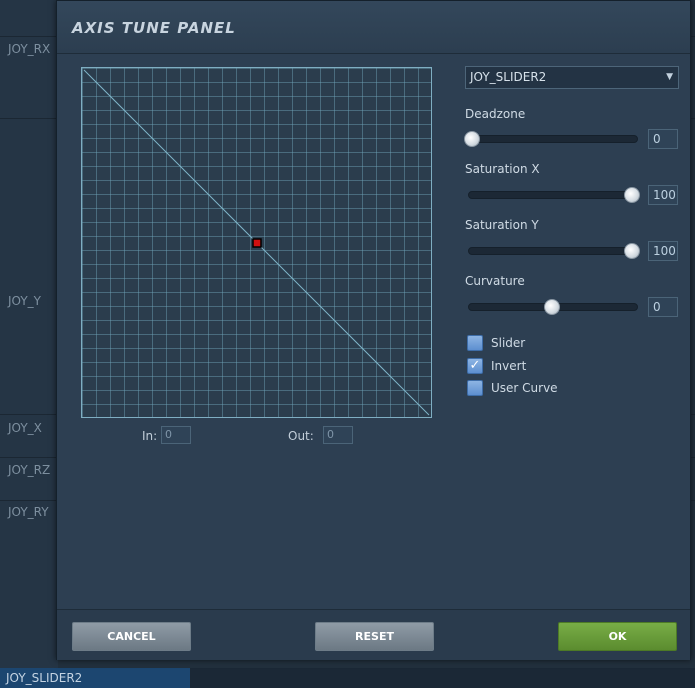 This screenshot has width=695, height=688. Describe the element at coordinates (508, 343) in the screenshot. I see `slider-checkbox-label: Slider` at that location.